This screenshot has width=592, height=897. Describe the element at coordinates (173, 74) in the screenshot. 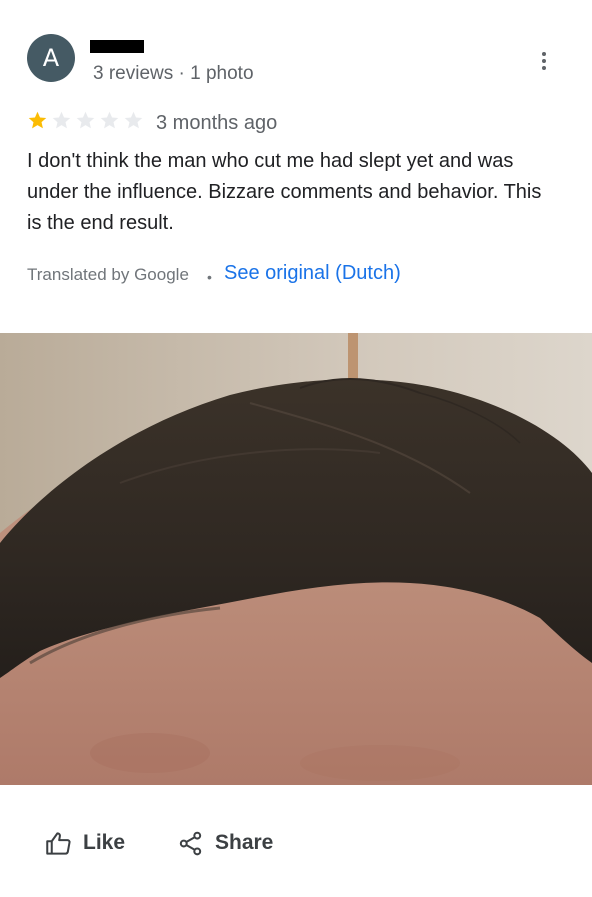

I see `reviewer-meta: 3 reviews · 1 photo` at that location.